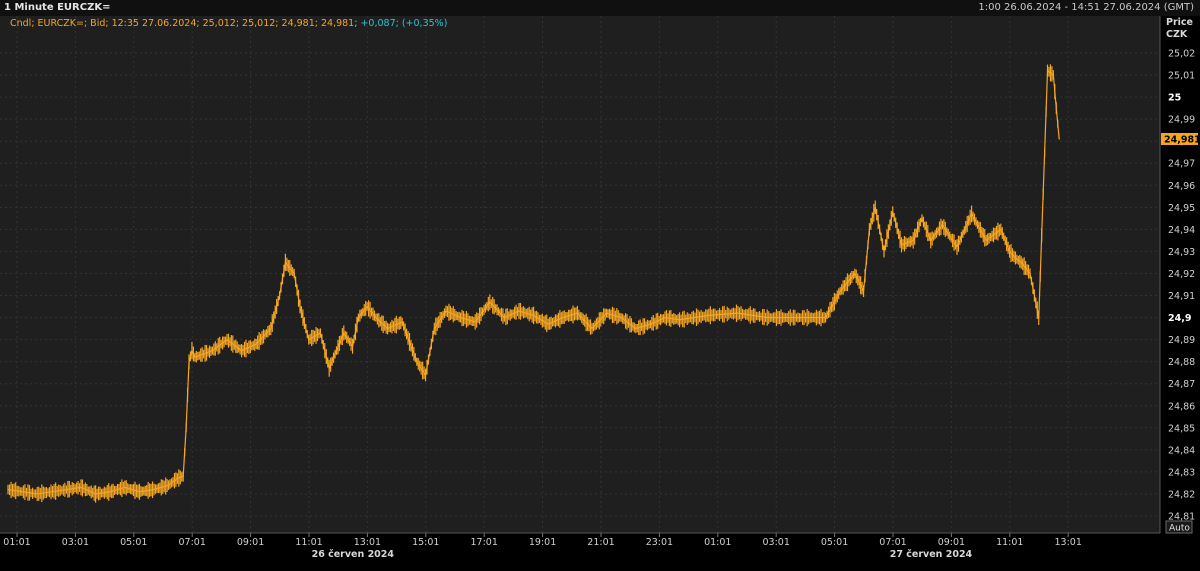  Describe the element at coordinates (353, 554) in the screenshot. I see `date-label: 26 červen 2024` at that location.